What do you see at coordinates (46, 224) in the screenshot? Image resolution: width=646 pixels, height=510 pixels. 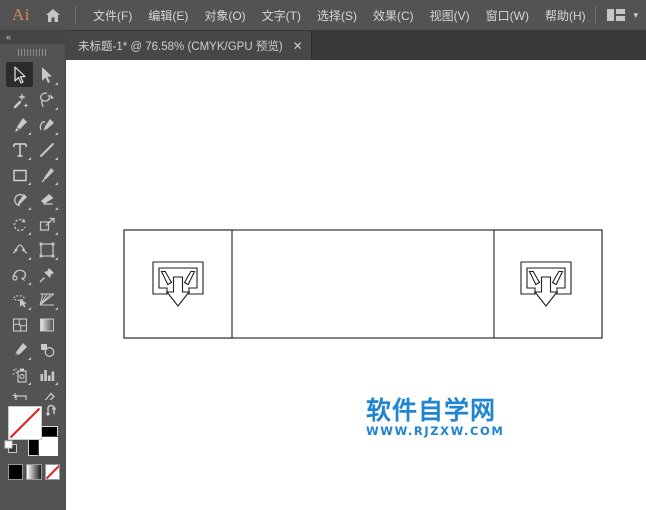 I see `scale-tool` at bounding box center [46, 224].